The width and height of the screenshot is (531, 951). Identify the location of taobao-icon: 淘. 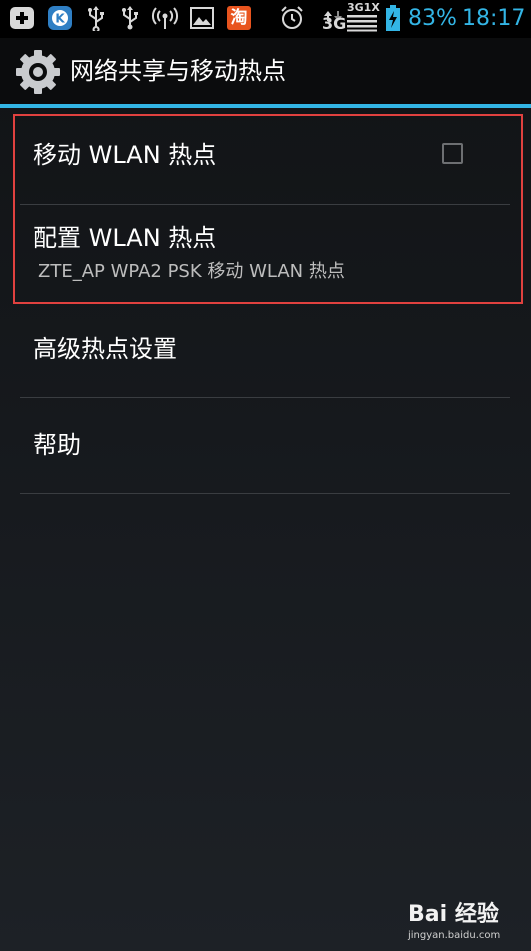
(239, 18).